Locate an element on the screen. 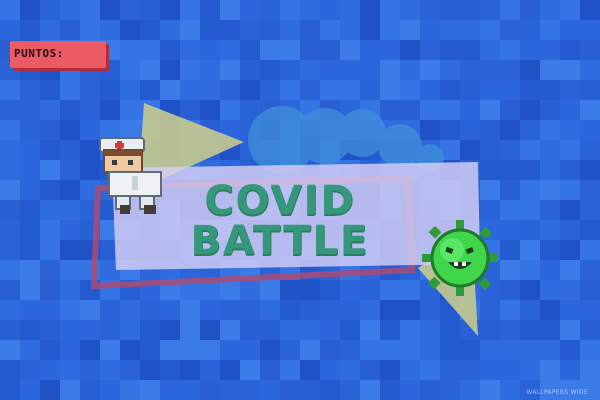 This screenshot has height=400, width=600. virus-enemy-icon is located at coordinates (460, 258).